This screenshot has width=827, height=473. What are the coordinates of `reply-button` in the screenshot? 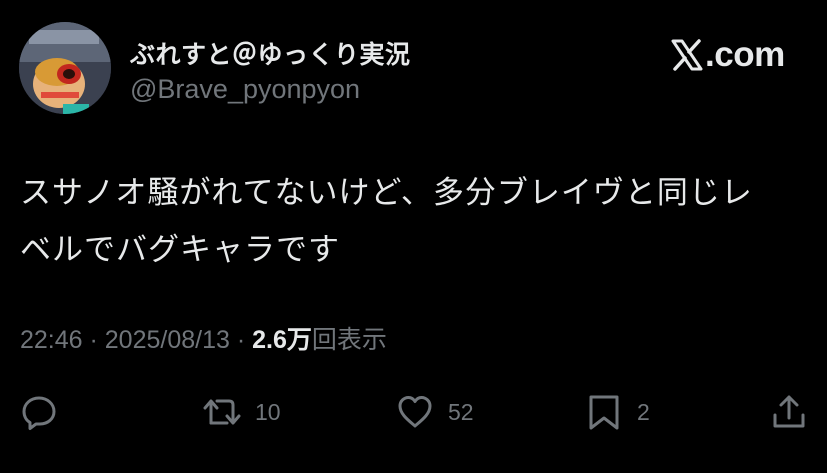 It's located at (39, 412).